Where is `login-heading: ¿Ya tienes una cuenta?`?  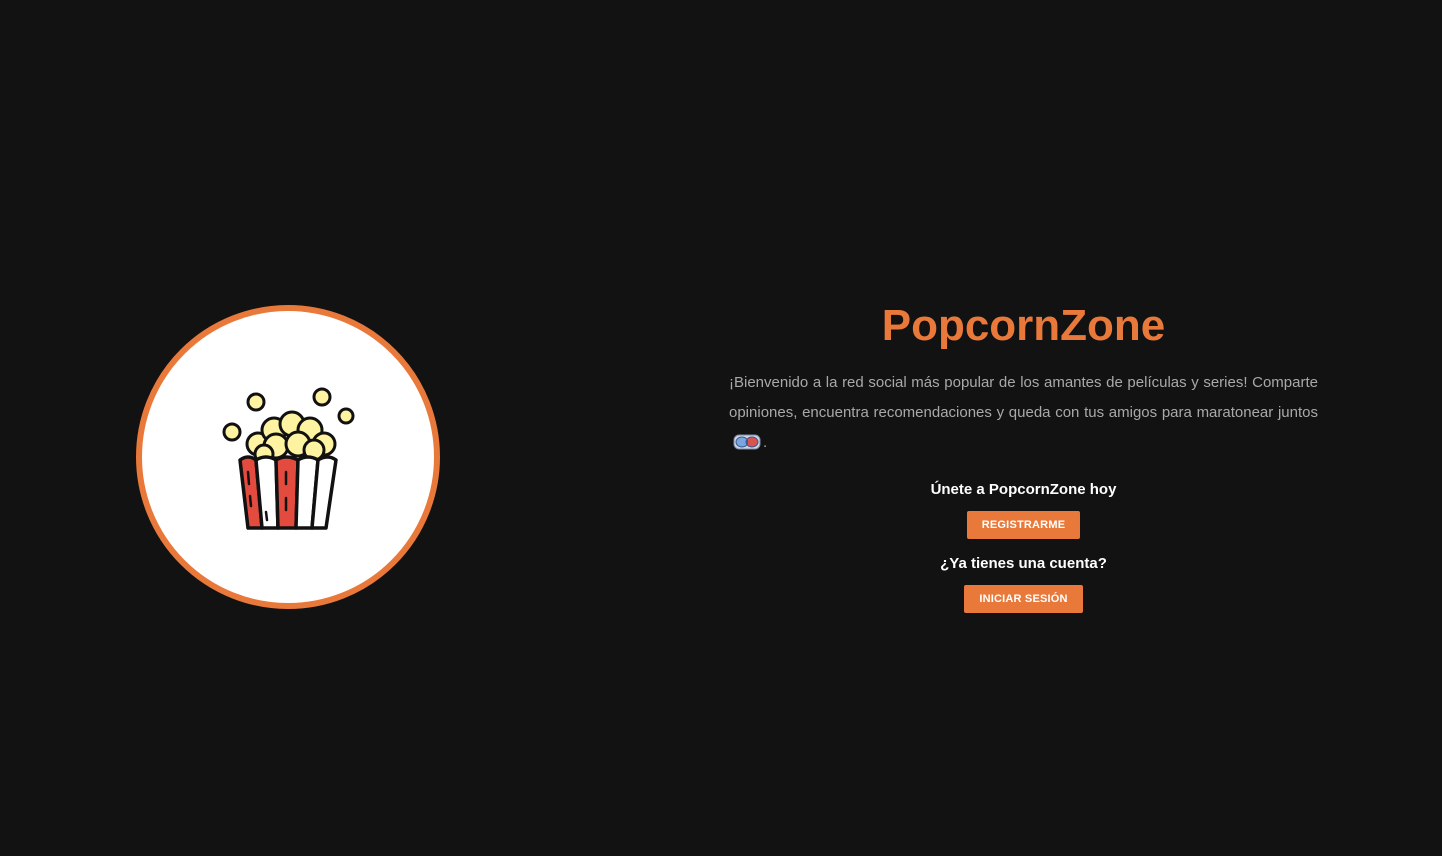 login-heading: ¿Ya tienes una cuenta? is located at coordinates (1023, 563).